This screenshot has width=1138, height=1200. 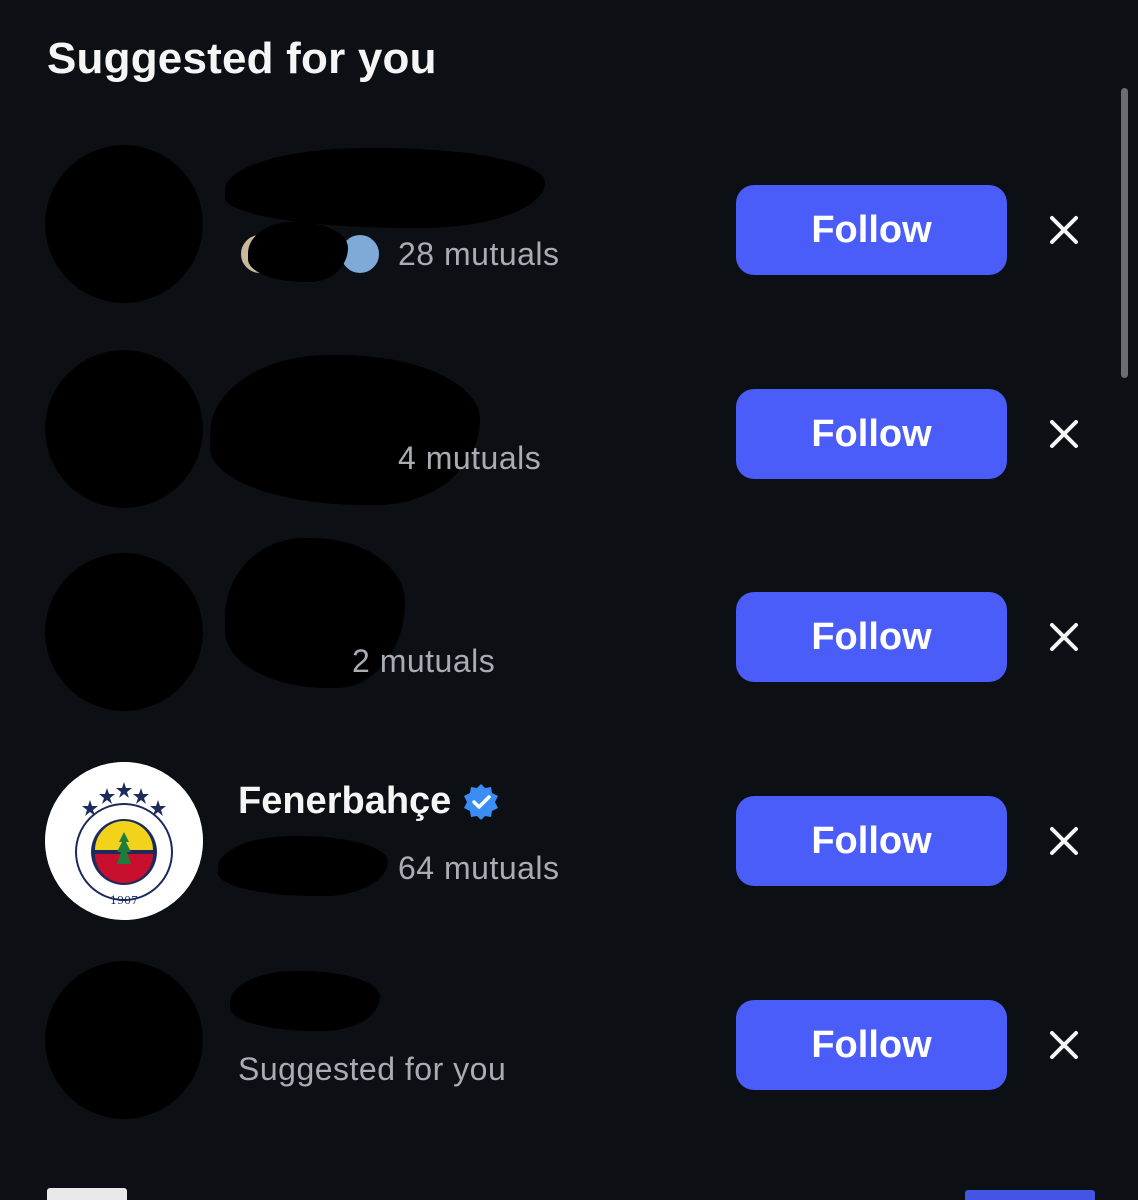 What do you see at coordinates (481, 801) in the screenshot?
I see `verified-badge-icon` at bounding box center [481, 801].